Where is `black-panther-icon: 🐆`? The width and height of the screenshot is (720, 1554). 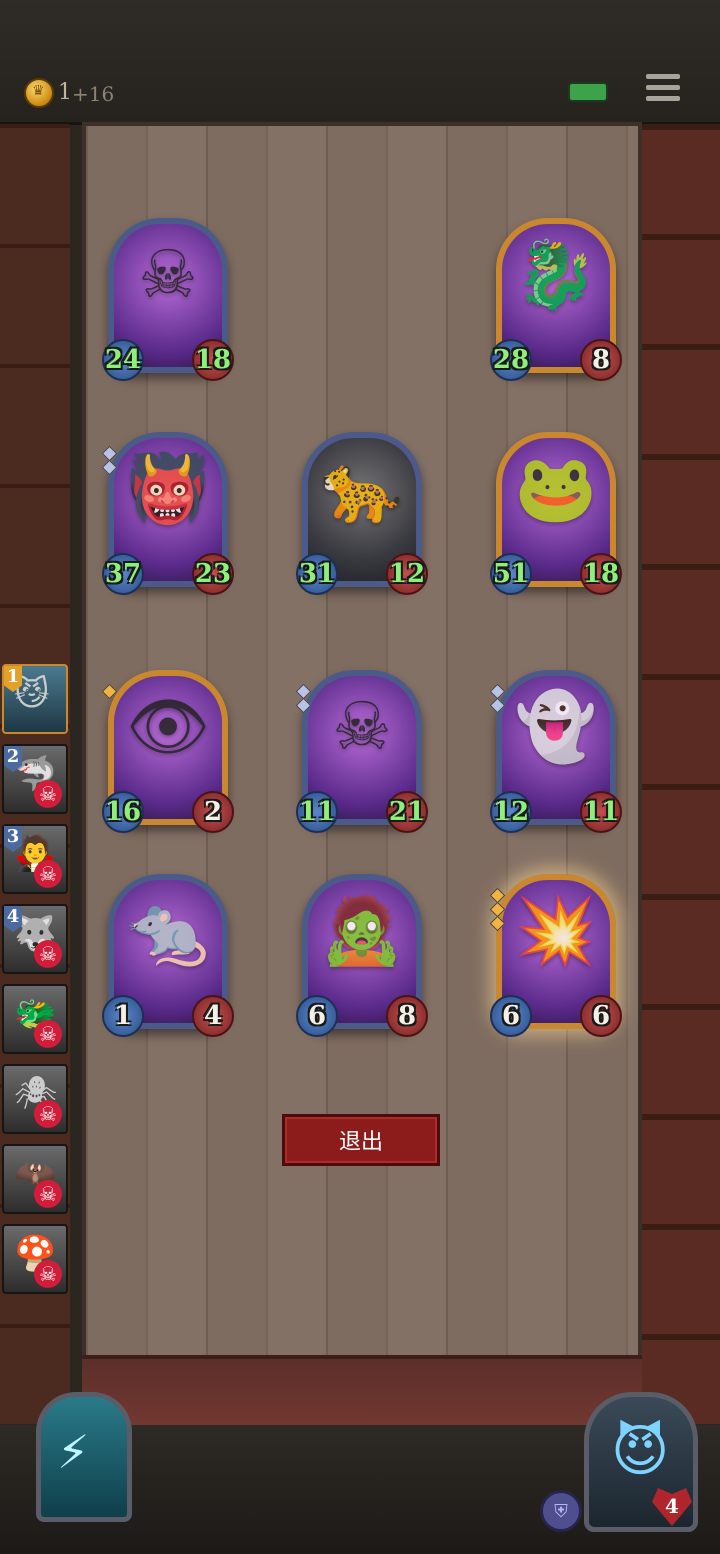
black-panther-icon: 🐆 is located at coordinates (362, 488).